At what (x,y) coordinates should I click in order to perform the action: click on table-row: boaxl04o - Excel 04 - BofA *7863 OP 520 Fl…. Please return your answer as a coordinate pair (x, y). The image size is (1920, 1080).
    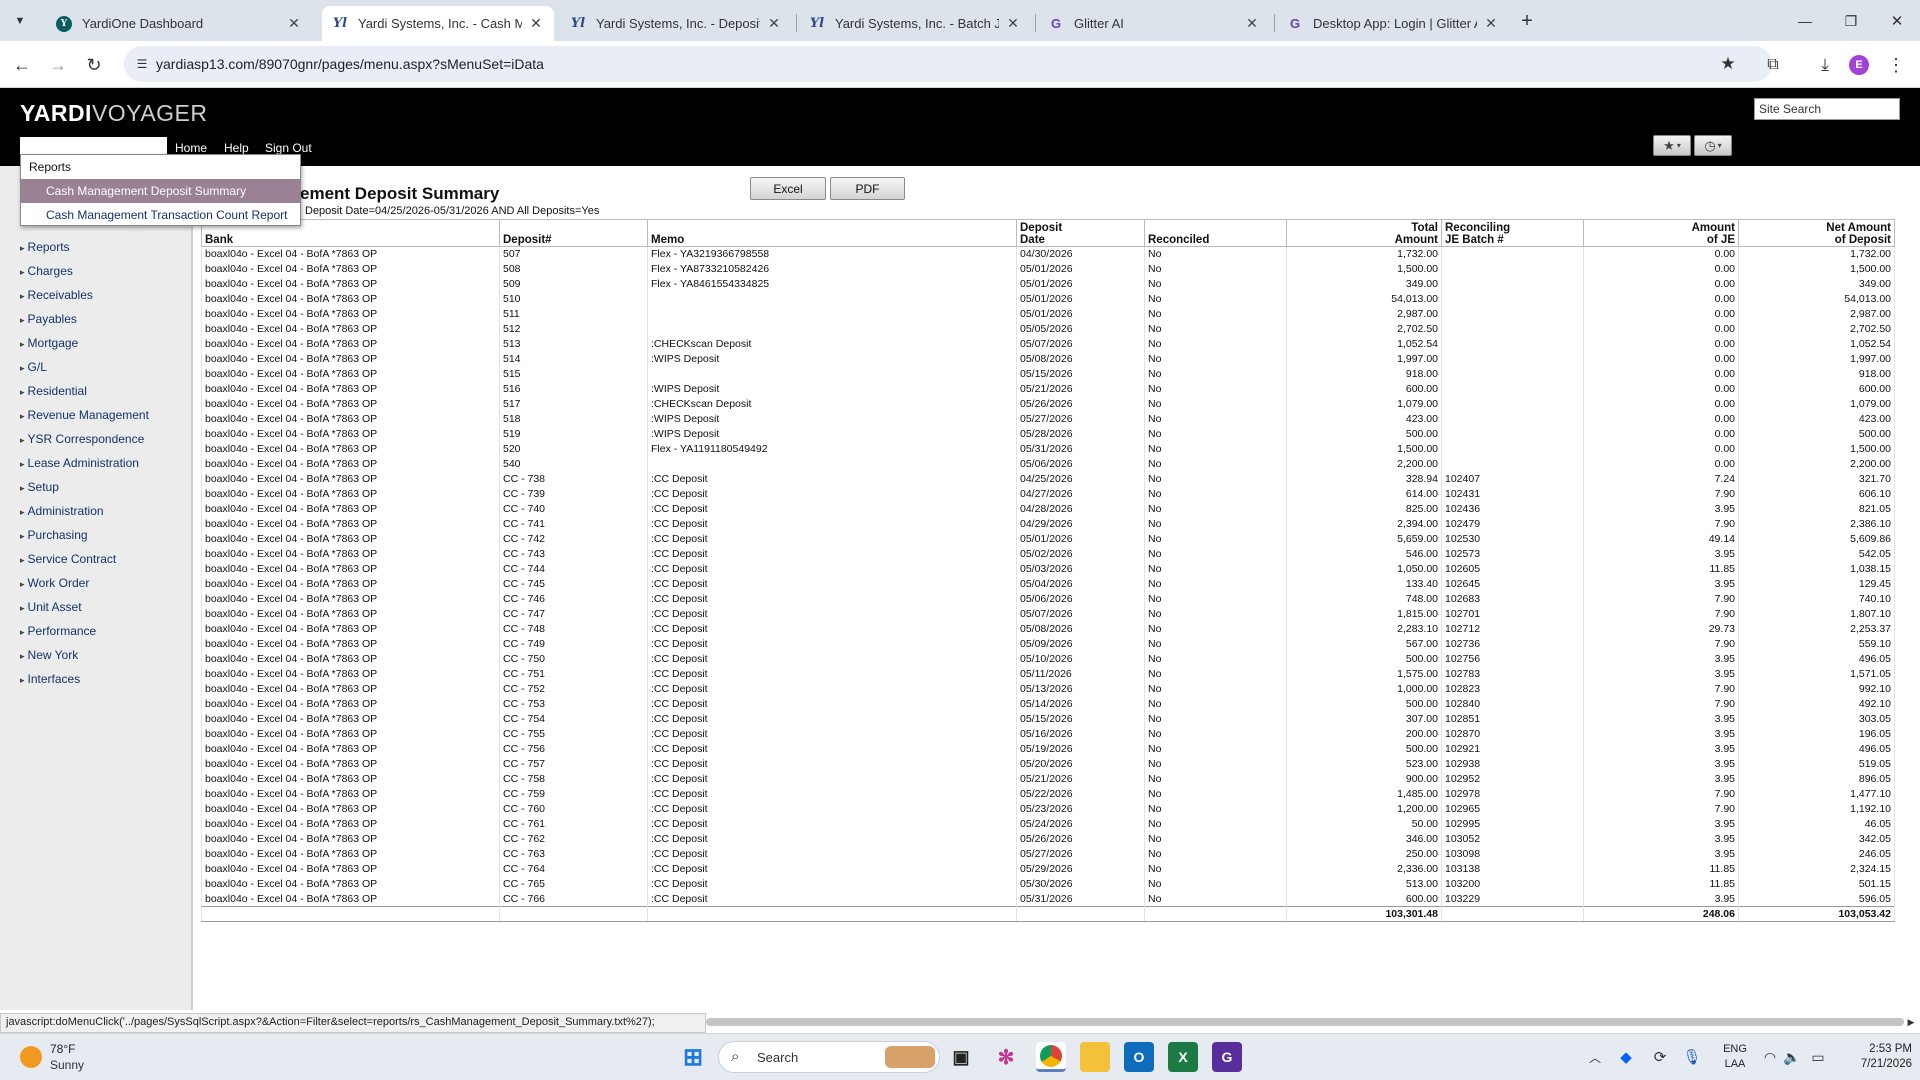
    Looking at the image, I should click on (1048, 449).